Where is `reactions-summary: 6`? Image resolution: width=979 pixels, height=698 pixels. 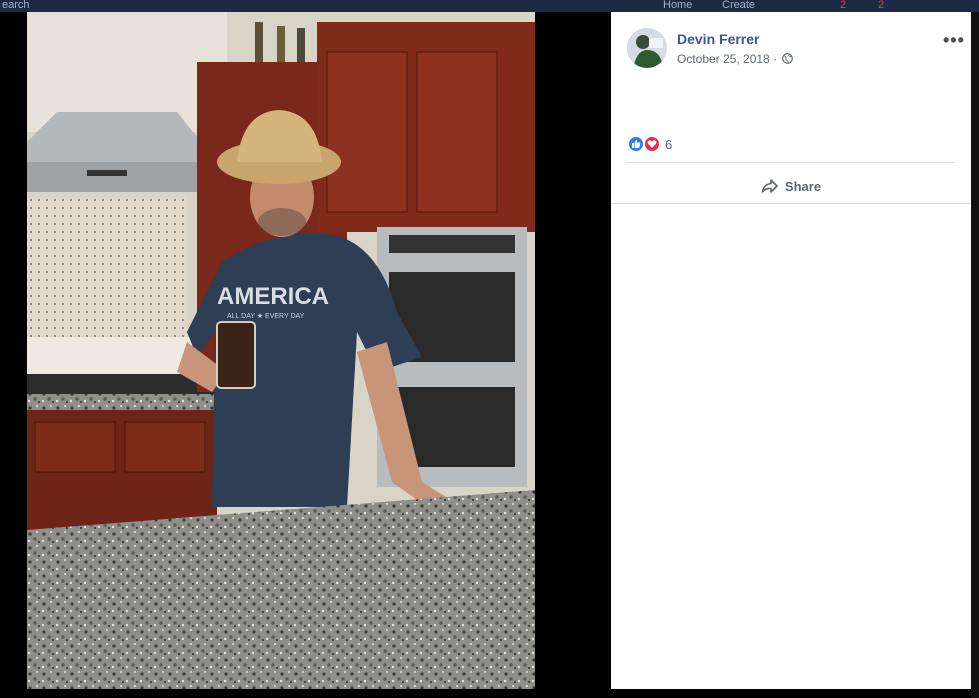
reactions-summary: 6 is located at coordinates (649, 144).